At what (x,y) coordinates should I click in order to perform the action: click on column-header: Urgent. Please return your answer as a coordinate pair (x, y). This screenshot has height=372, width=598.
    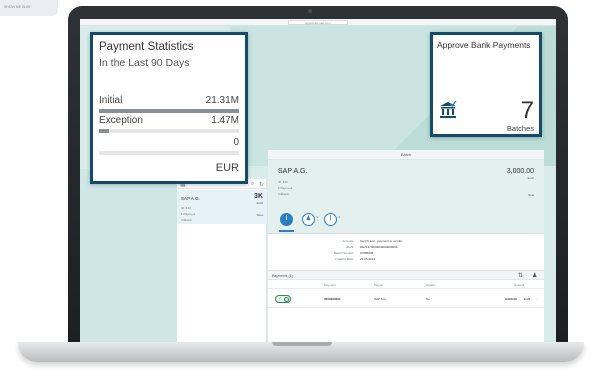
    Looking at the image, I should click on (431, 285).